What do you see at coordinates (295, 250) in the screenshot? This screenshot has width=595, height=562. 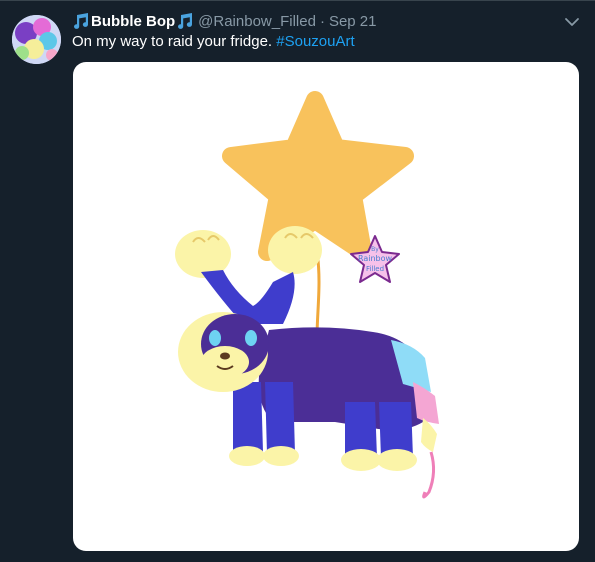 I see `right-raised-paw` at bounding box center [295, 250].